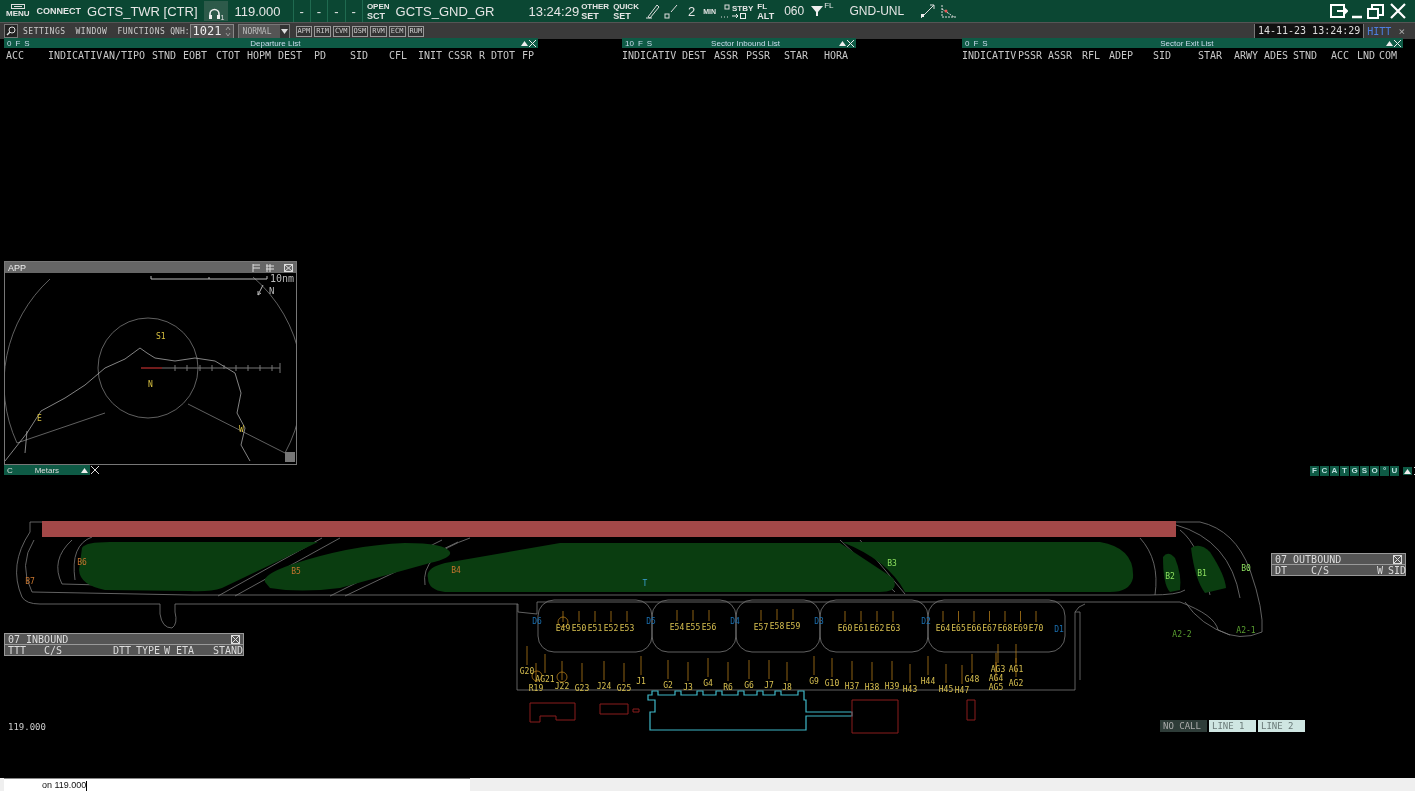 This screenshot has width=1415, height=791. I want to click on filter-toggle: °, so click(1384, 471).